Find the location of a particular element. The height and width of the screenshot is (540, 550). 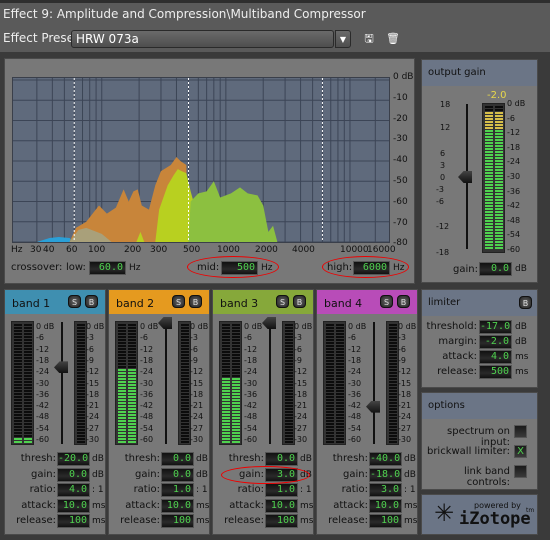

param-field: -40.0 is located at coordinates (385, 459).